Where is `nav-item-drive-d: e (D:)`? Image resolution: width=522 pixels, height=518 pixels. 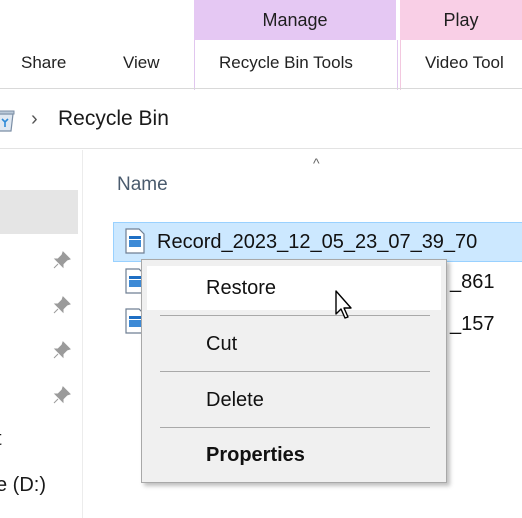 nav-item-drive-d: e (D:) is located at coordinates (23, 485).